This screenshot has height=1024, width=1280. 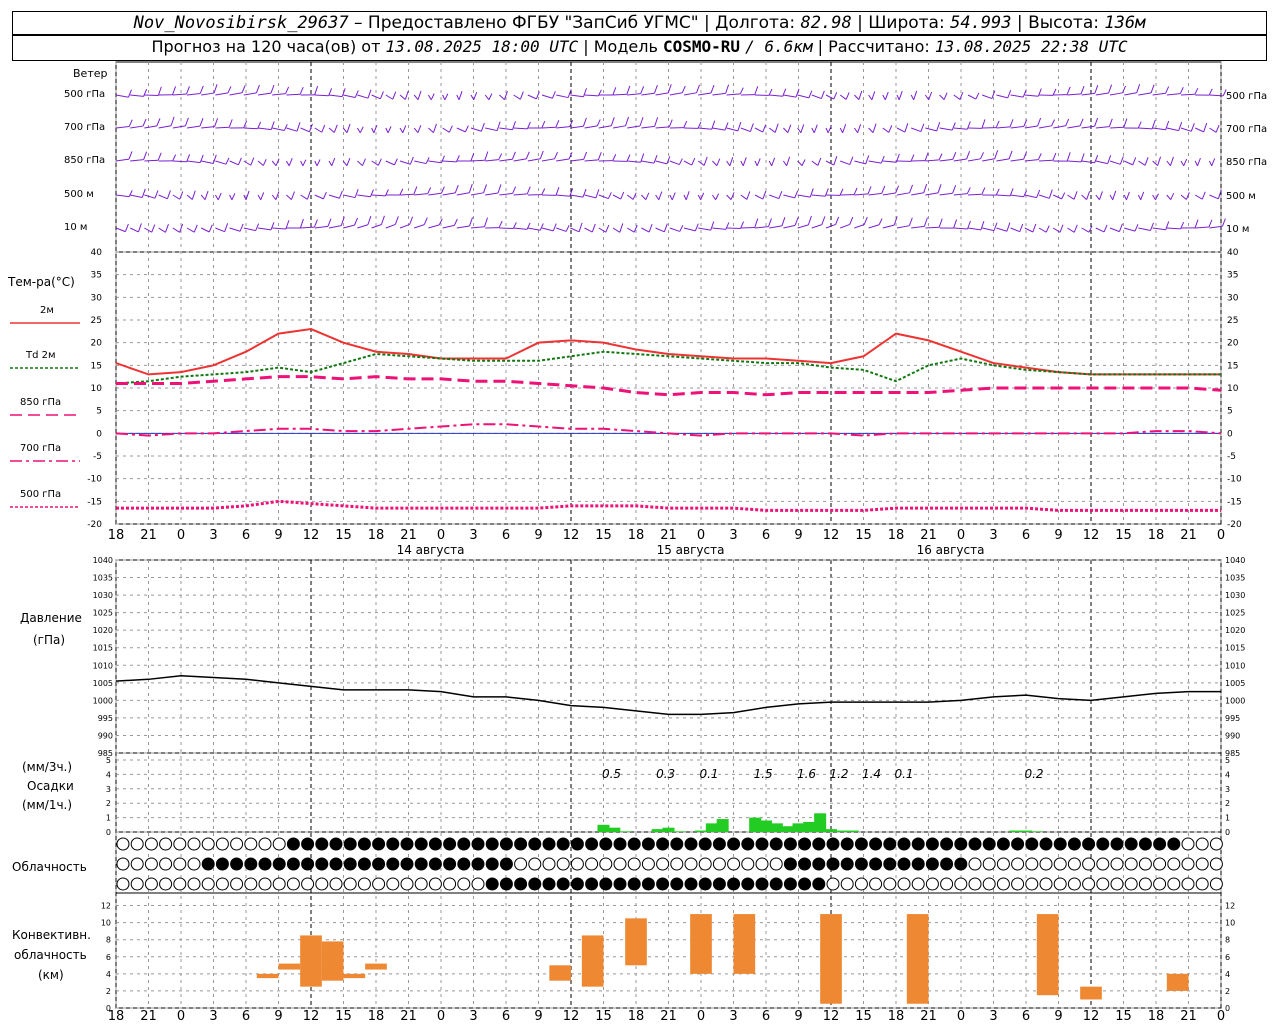 I want to click on pressure-tick-label: 1020, so click(x=103, y=630).